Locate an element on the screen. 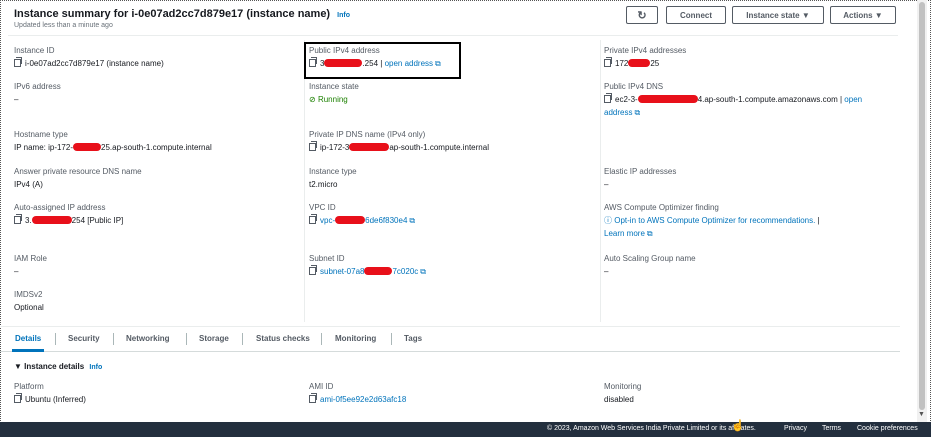 This screenshot has width=931, height=437. field-label: Platform is located at coordinates (29, 386).